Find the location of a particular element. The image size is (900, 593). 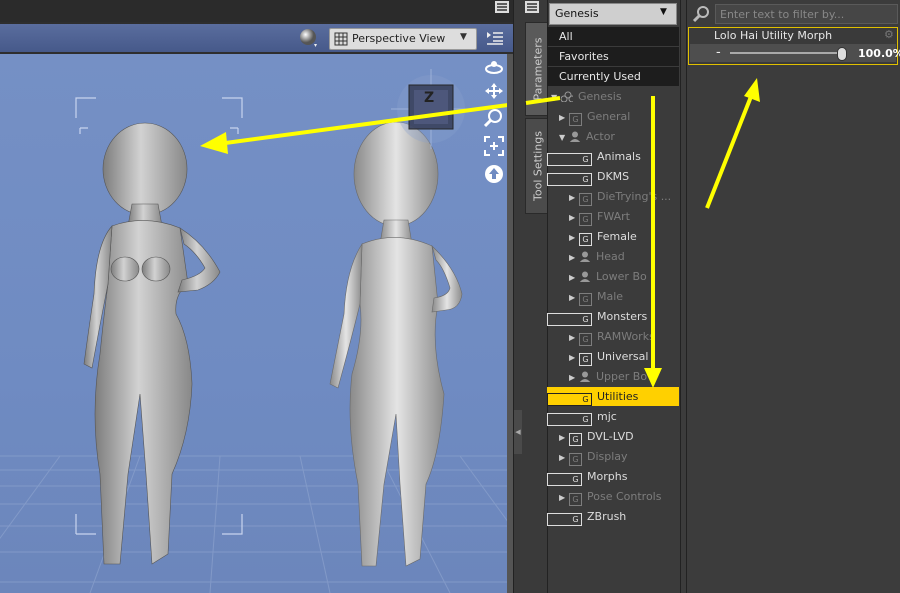

tree-item-label: Lower Bo is located at coordinates (621, 276).